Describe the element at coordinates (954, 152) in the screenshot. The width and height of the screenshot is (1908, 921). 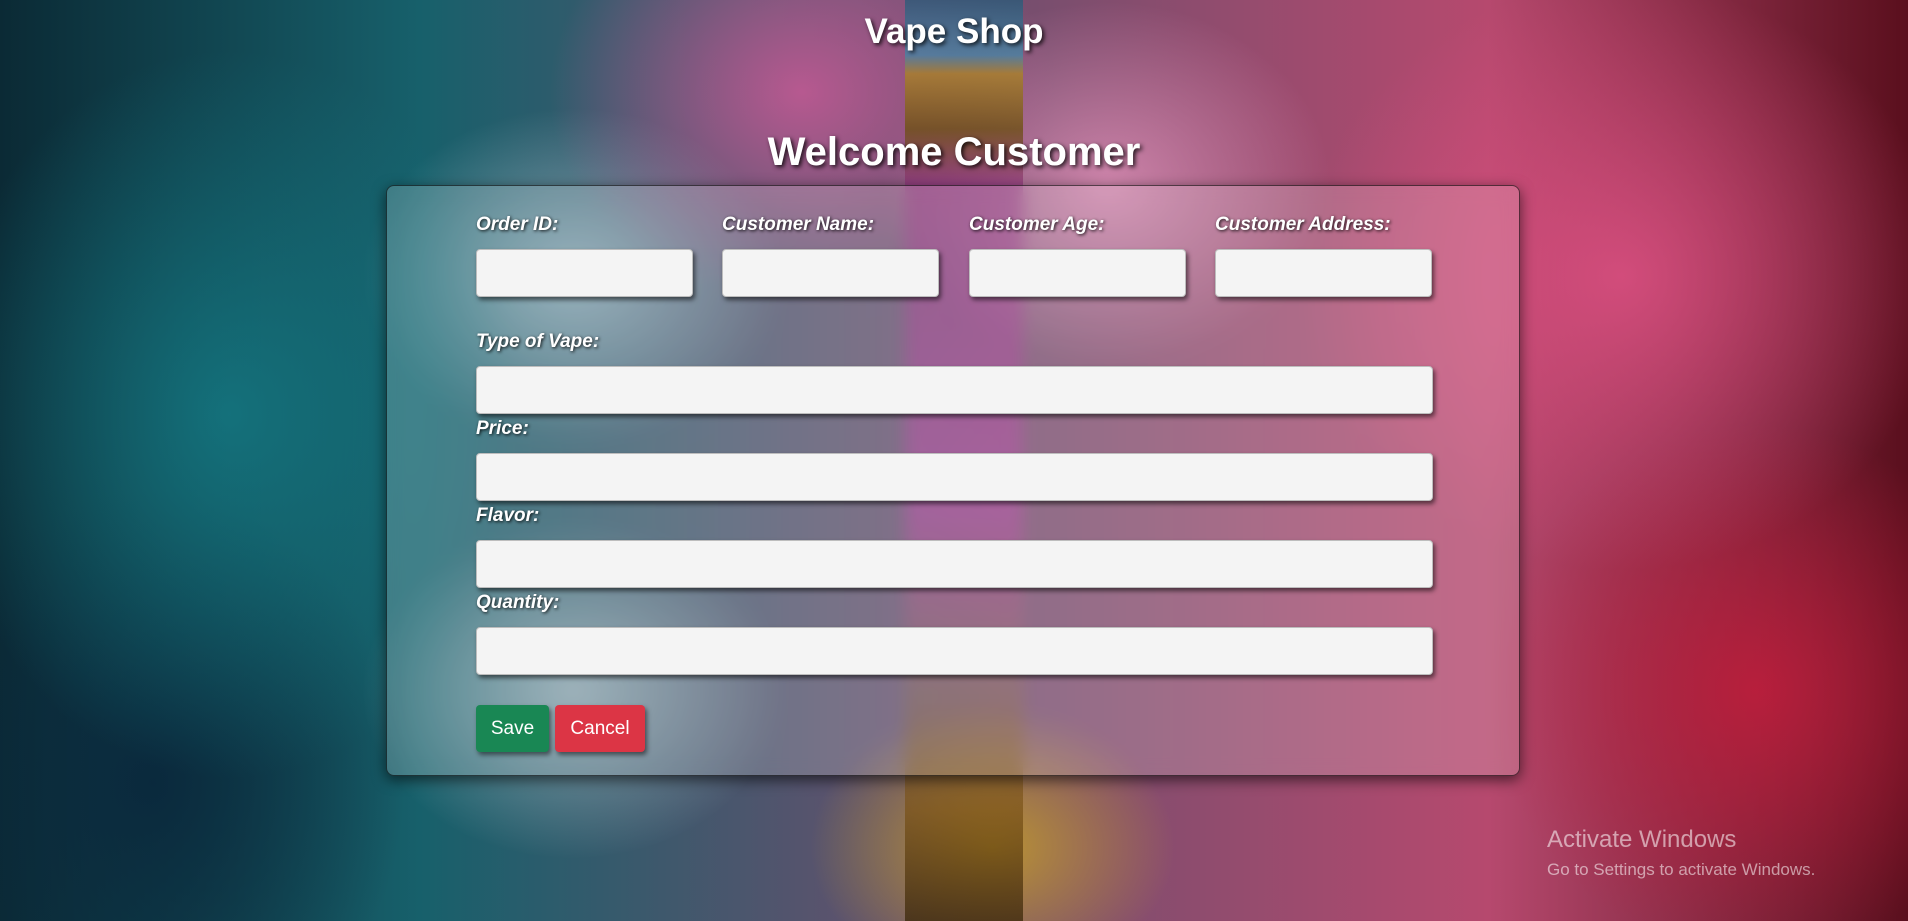
I see `welcome-heading: Welcome Customer` at that location.